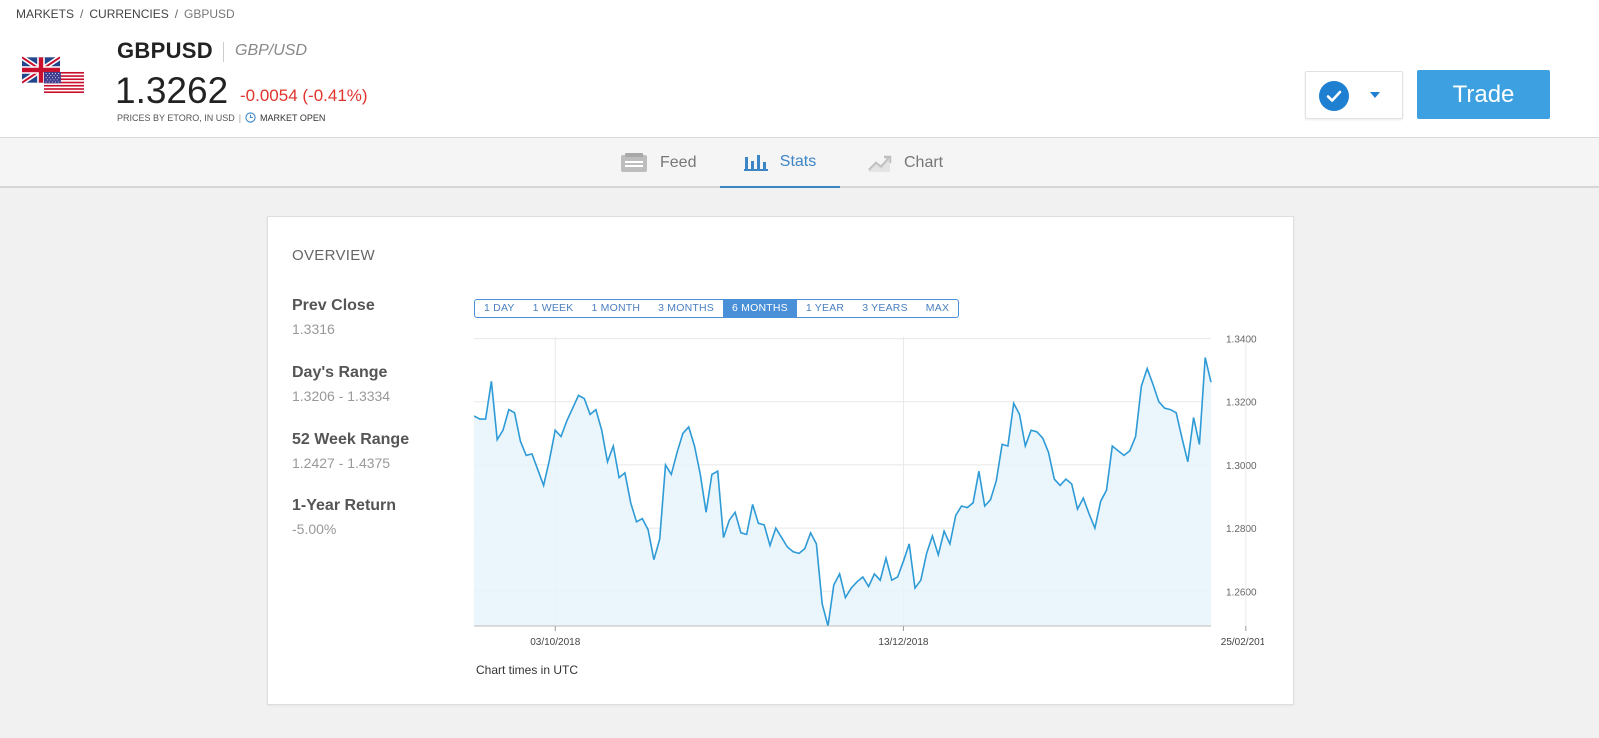  Describe the element at coordinates (333, 305) in the screenshot. I see `stat-label: Prev Close` at that location.